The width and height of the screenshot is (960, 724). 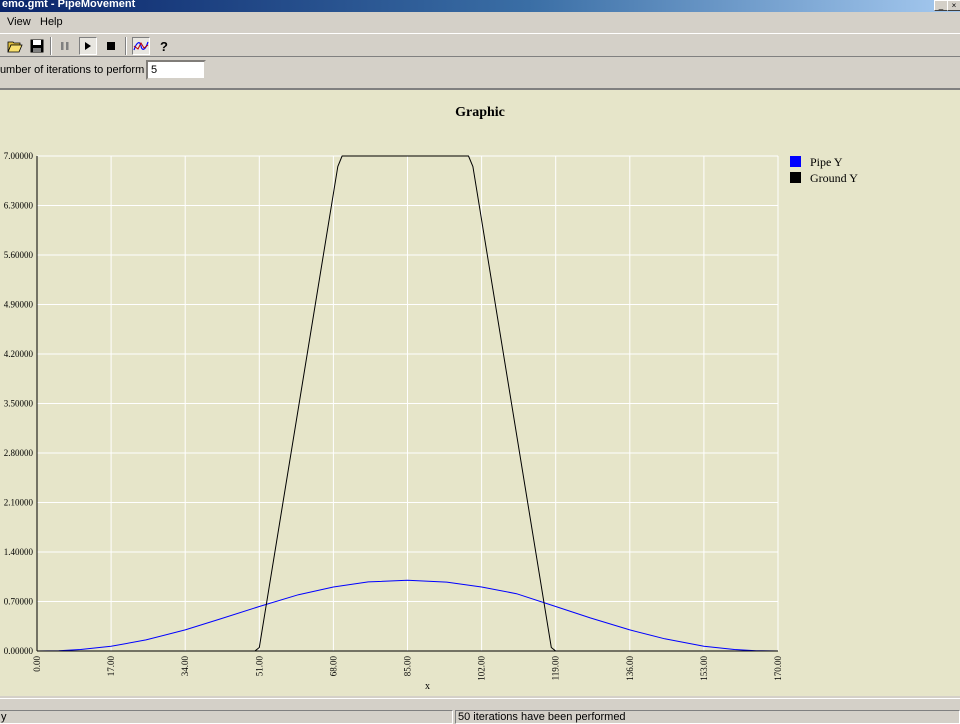 I want to click on graph-icon, so click(x=141, y=46).